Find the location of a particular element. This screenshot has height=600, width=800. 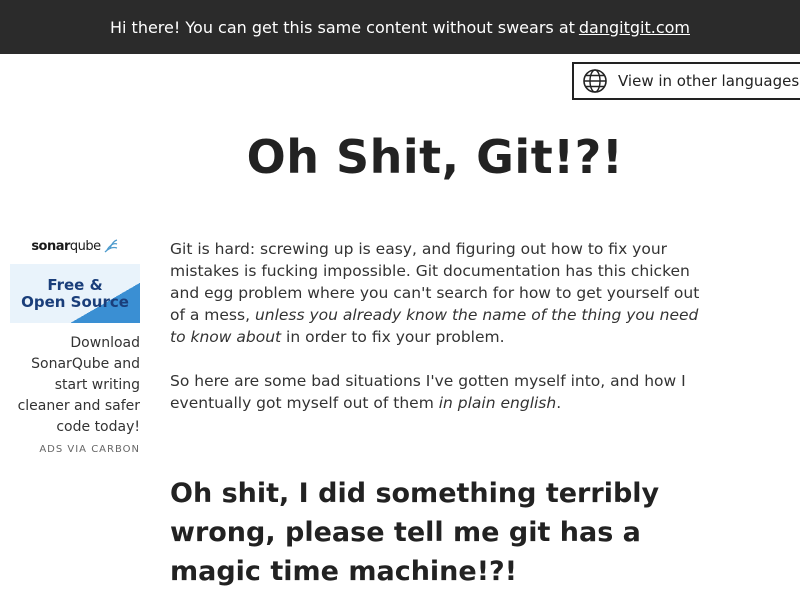

page-title: Oh Shit, Git!?! is located at coordinates (435, 157).